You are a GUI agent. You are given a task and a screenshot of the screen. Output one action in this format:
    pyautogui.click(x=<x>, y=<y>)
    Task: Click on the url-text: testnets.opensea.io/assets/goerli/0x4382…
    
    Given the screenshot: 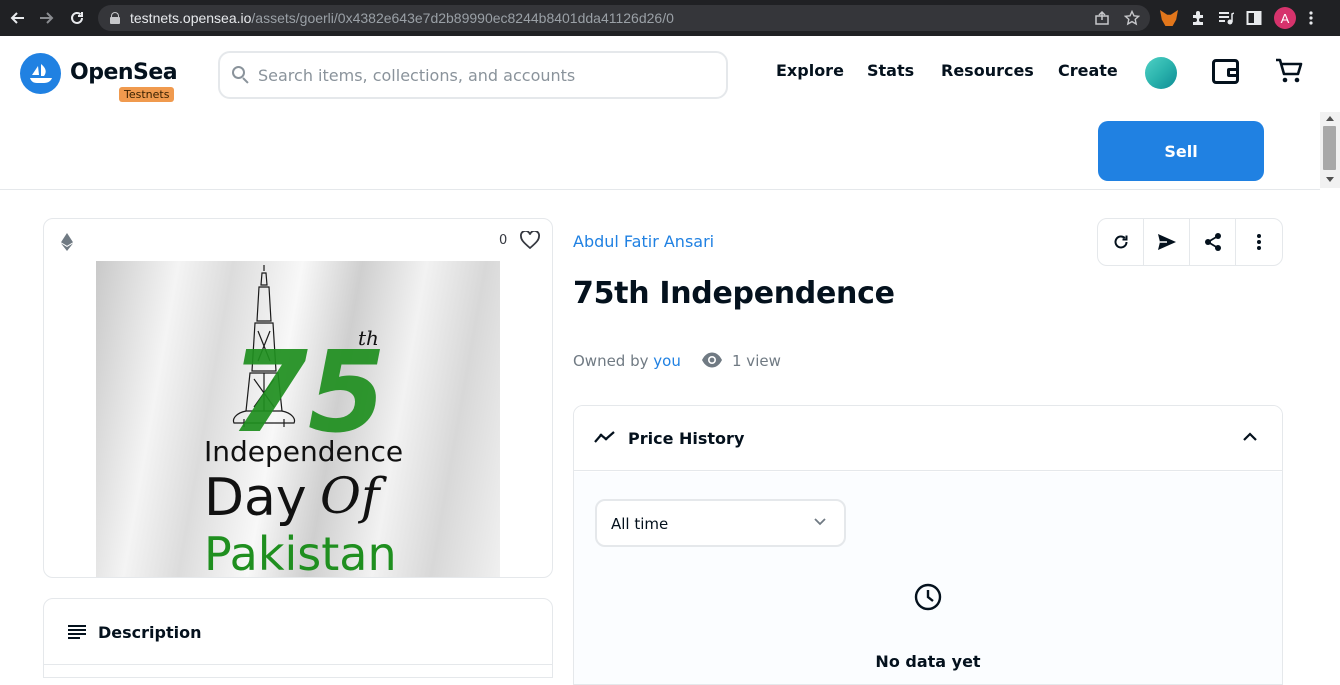 What is the action you would take?
    pyautogui.click(x=402, y=18)
    